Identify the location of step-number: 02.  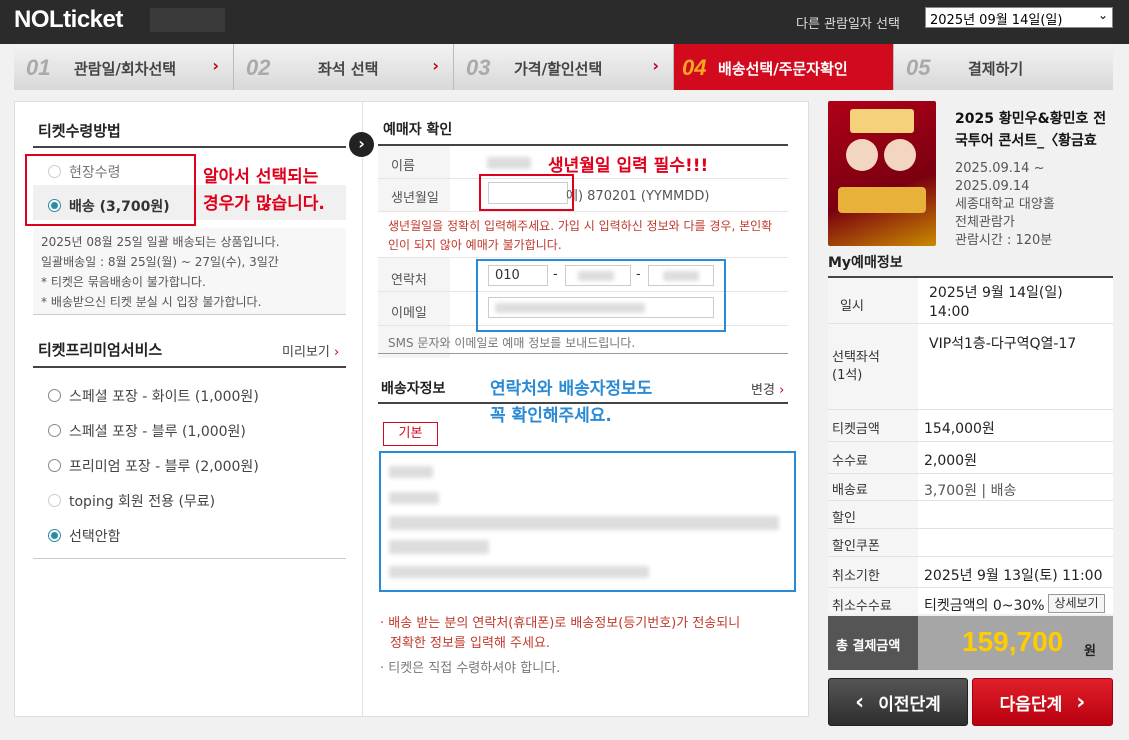
(258, 67).